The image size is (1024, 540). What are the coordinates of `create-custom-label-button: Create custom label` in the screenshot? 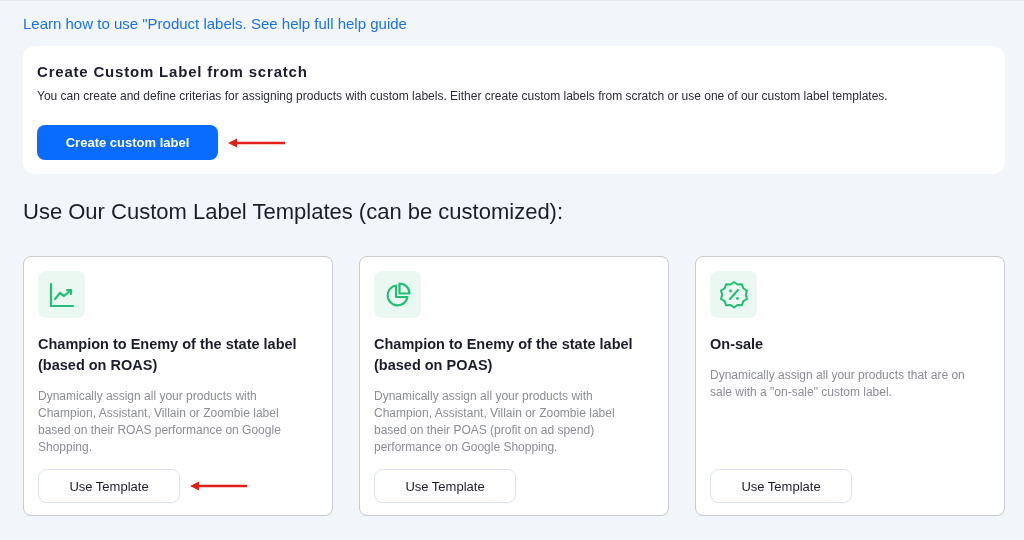 It's located at (127, 142).